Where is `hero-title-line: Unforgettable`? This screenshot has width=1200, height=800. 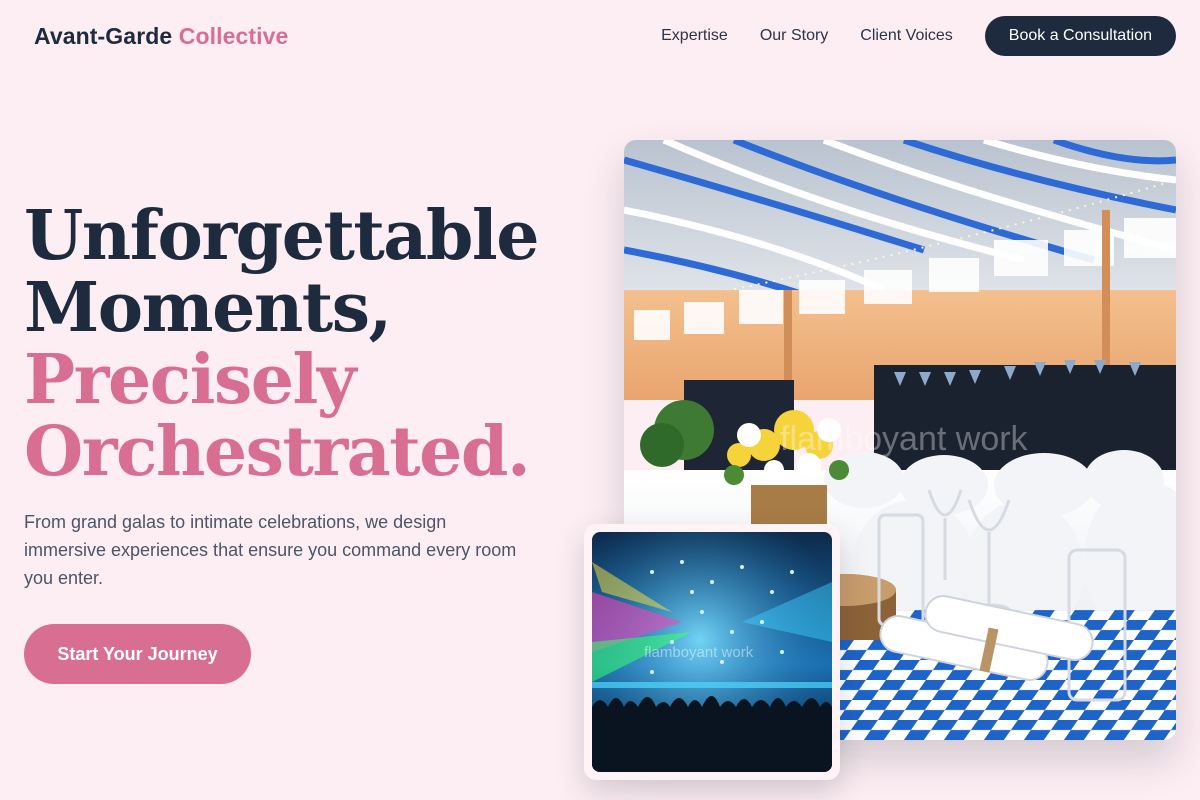
hero-title-line: Unforgettable is located at coordinates (282, 236).